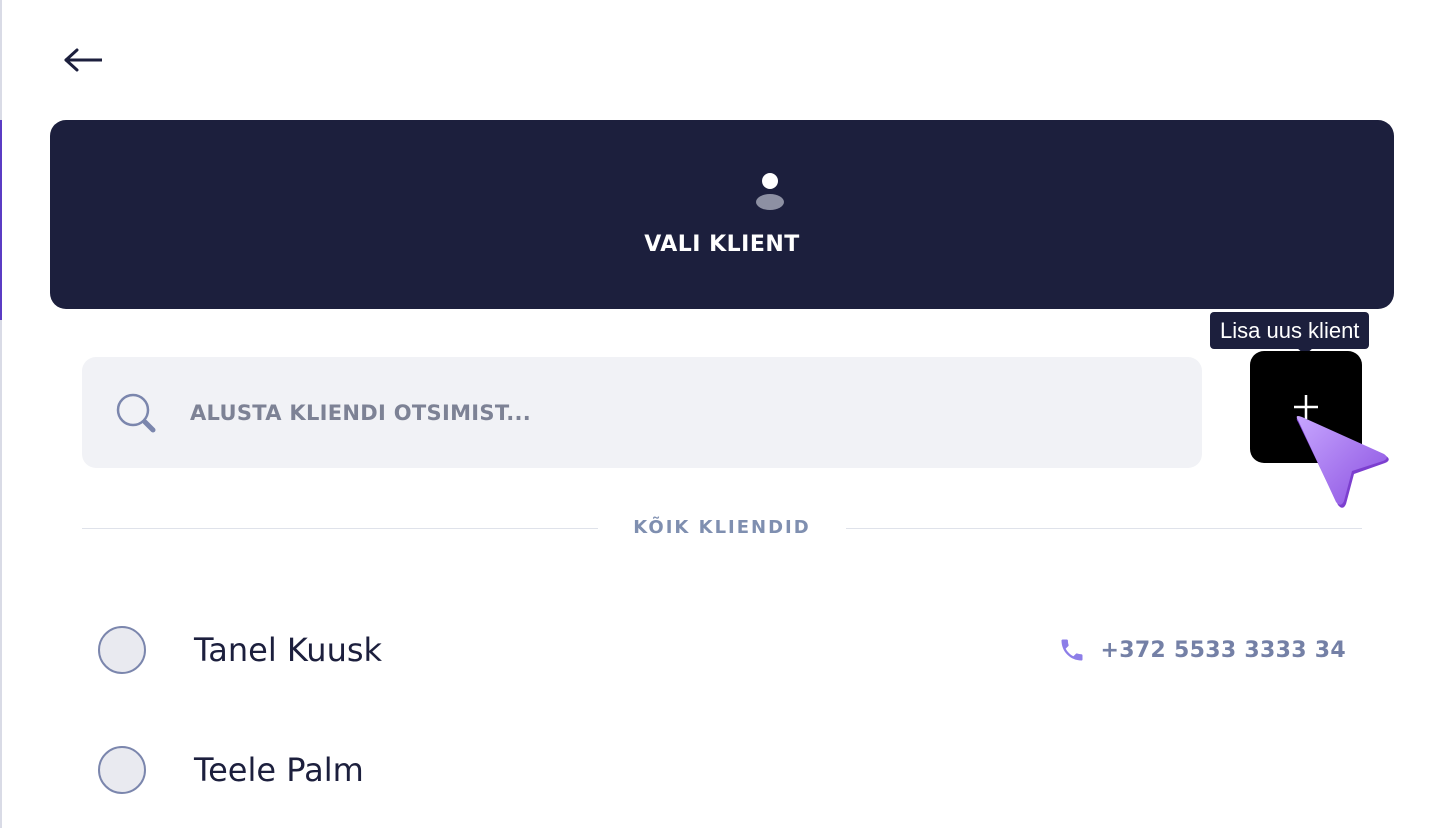 This screenshot has width=1442, height=828. Describe the element at coordinates (680, 412) in the screenshot. I see `search-input` at that location.